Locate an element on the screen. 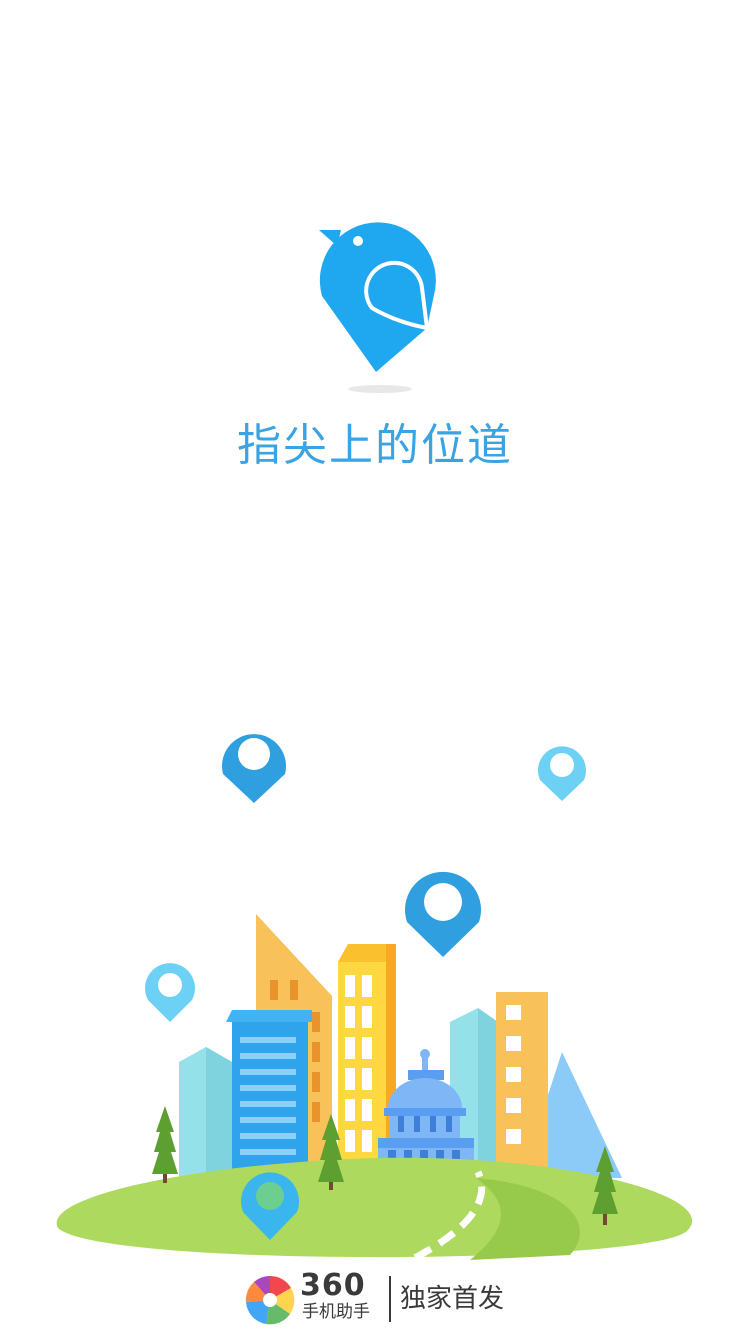  slogan-text: 指尖上的位道 is located at coordinates (375, 445).